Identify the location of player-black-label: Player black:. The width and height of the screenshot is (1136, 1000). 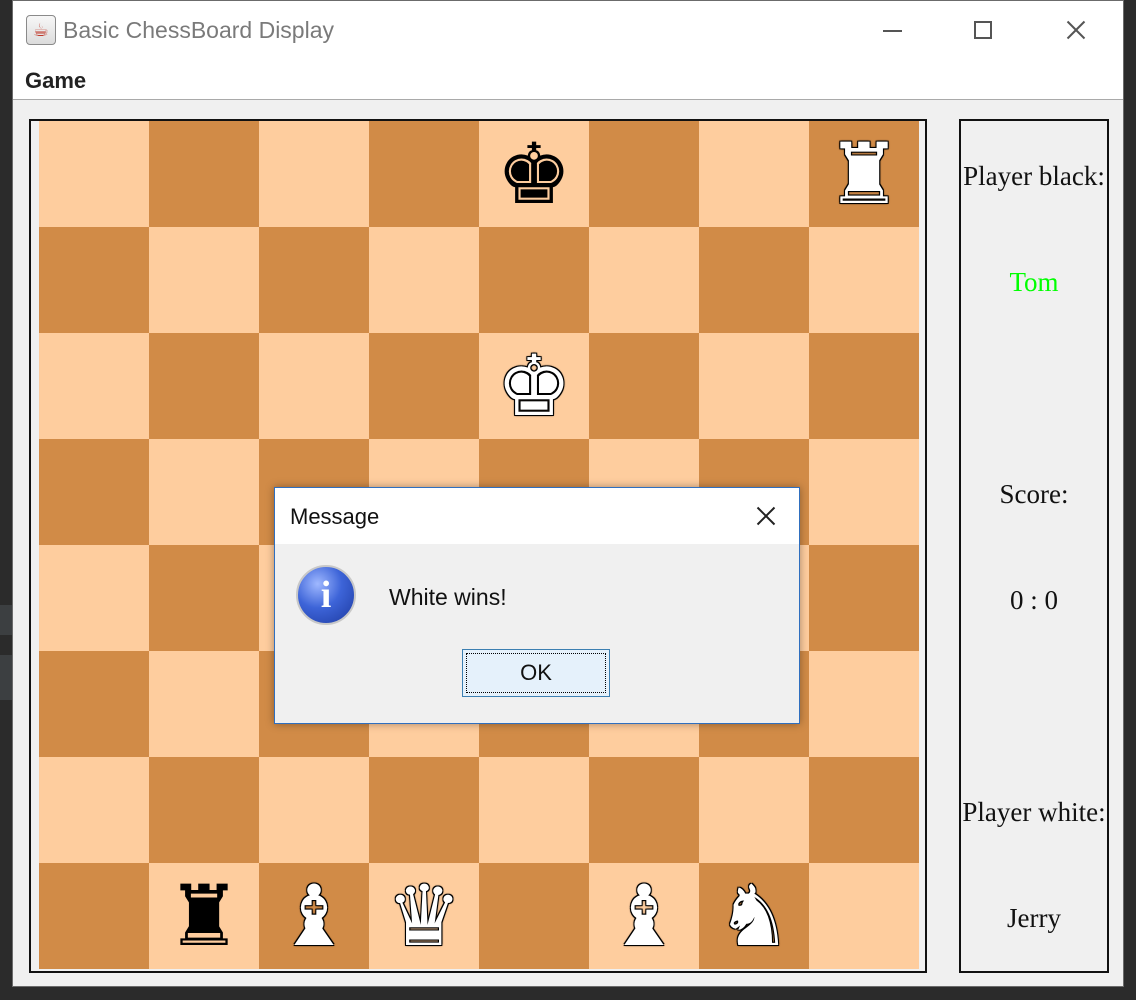
(1034, 176).